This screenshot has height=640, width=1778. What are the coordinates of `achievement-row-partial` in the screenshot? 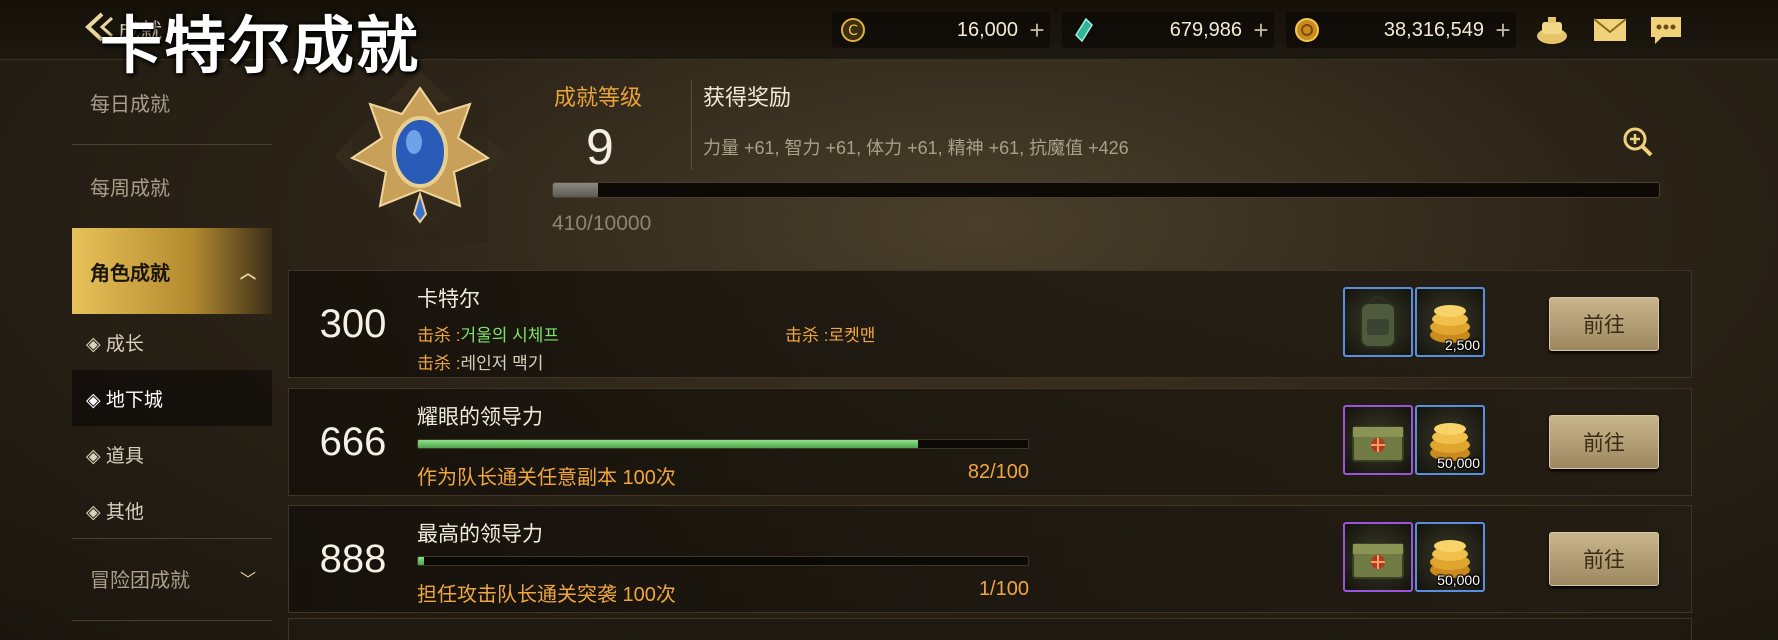 It's located at (990, 629).